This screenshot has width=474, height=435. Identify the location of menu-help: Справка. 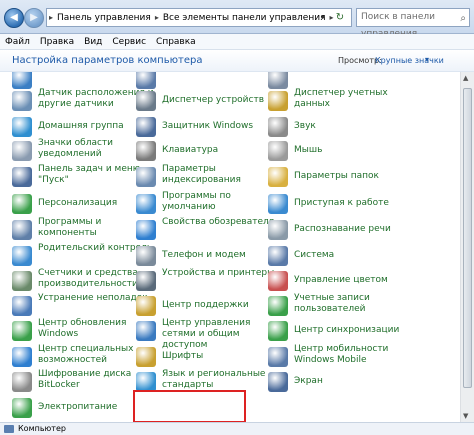
(176, 42).